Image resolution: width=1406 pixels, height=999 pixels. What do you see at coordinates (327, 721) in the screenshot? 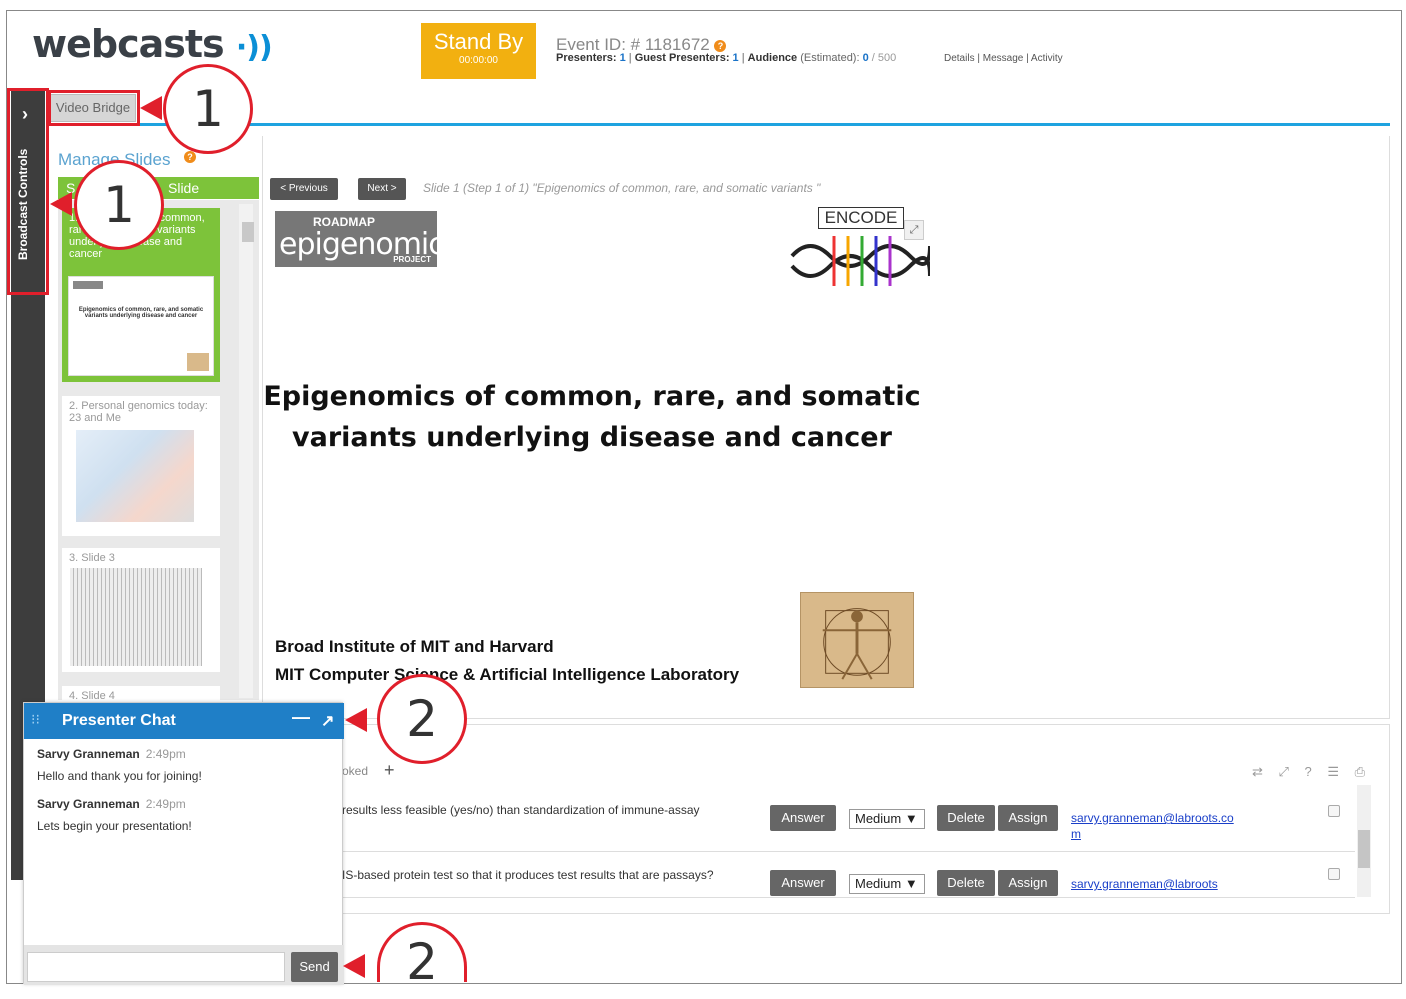
I see `popout-icon: ↗` at bounding box center [327, 721].